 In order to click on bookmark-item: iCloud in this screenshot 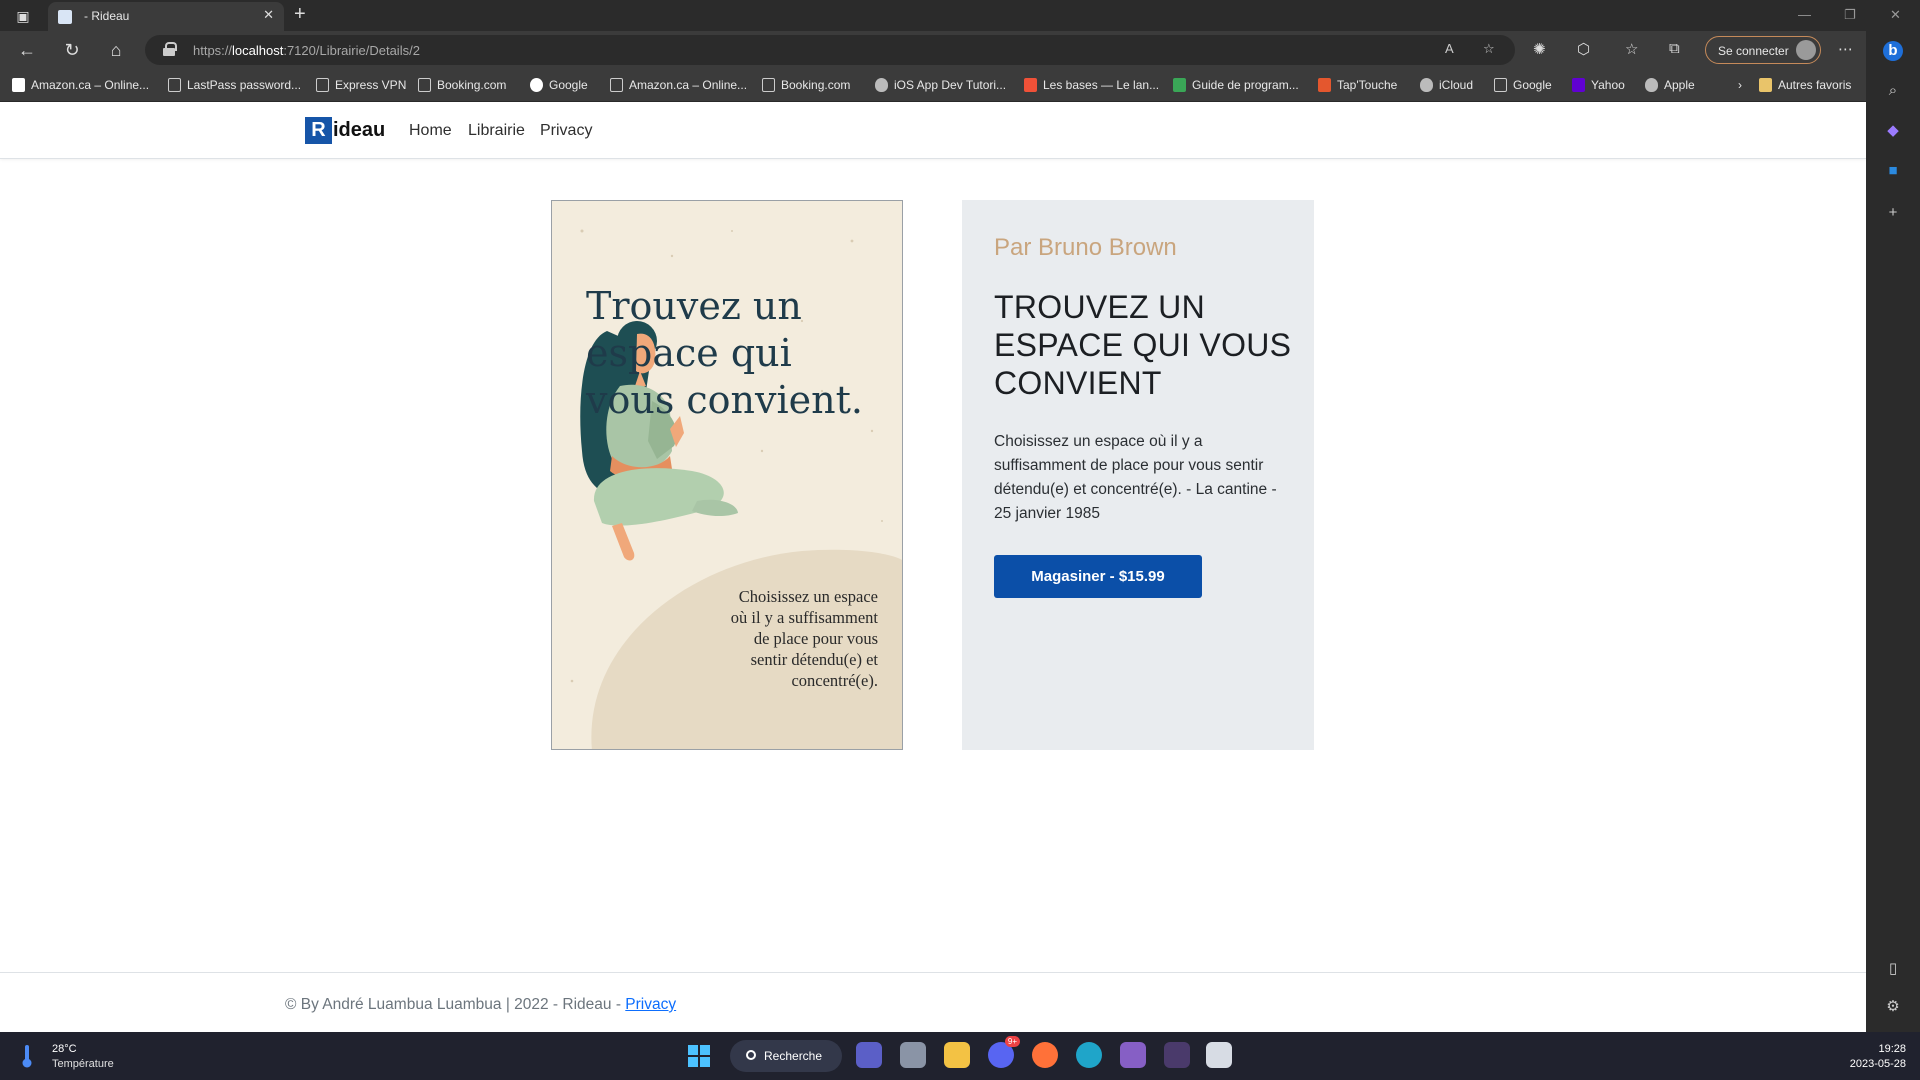, I will do `click(1446, 85)`.